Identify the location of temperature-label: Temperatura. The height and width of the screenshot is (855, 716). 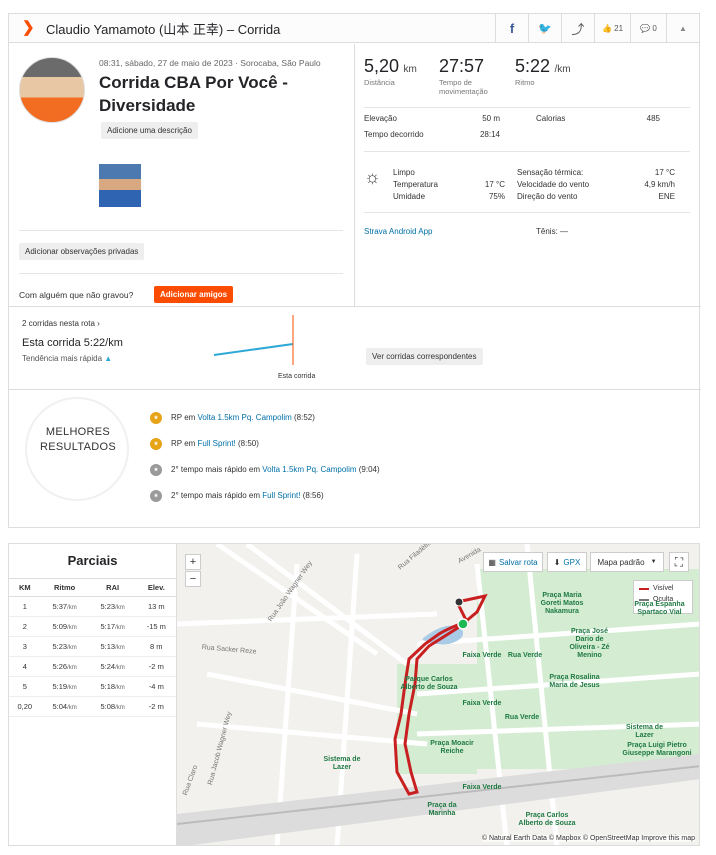
(415, 184).